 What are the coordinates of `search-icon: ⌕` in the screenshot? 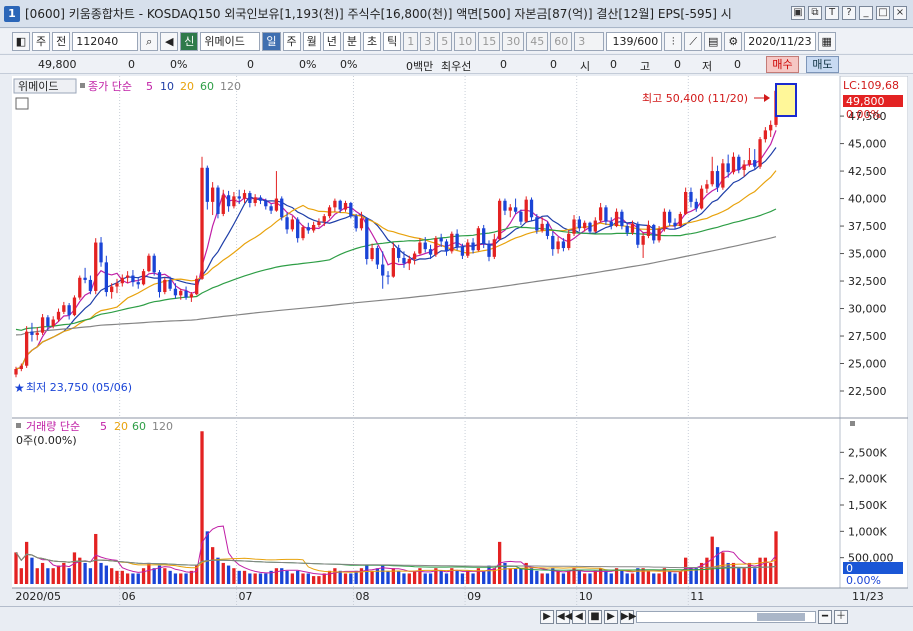 It's located at (149, 41).